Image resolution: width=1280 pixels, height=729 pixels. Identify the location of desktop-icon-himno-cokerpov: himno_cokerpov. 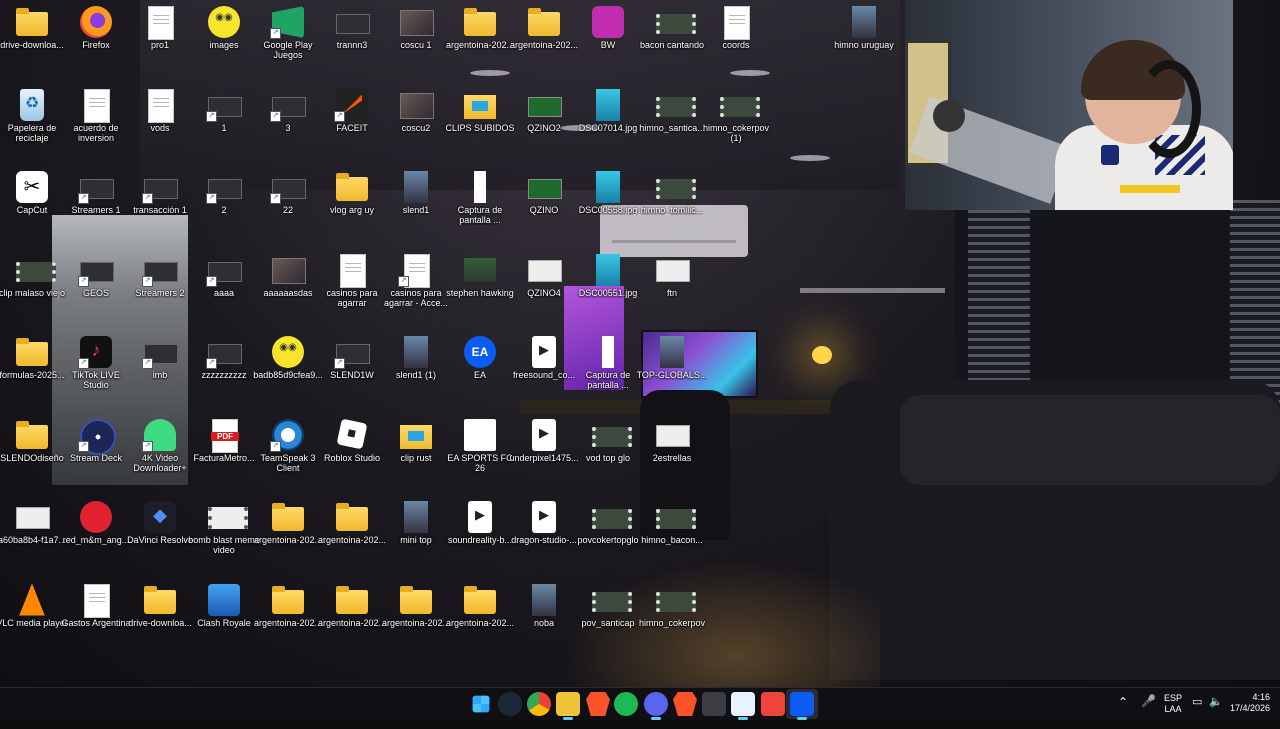
(672, 620).